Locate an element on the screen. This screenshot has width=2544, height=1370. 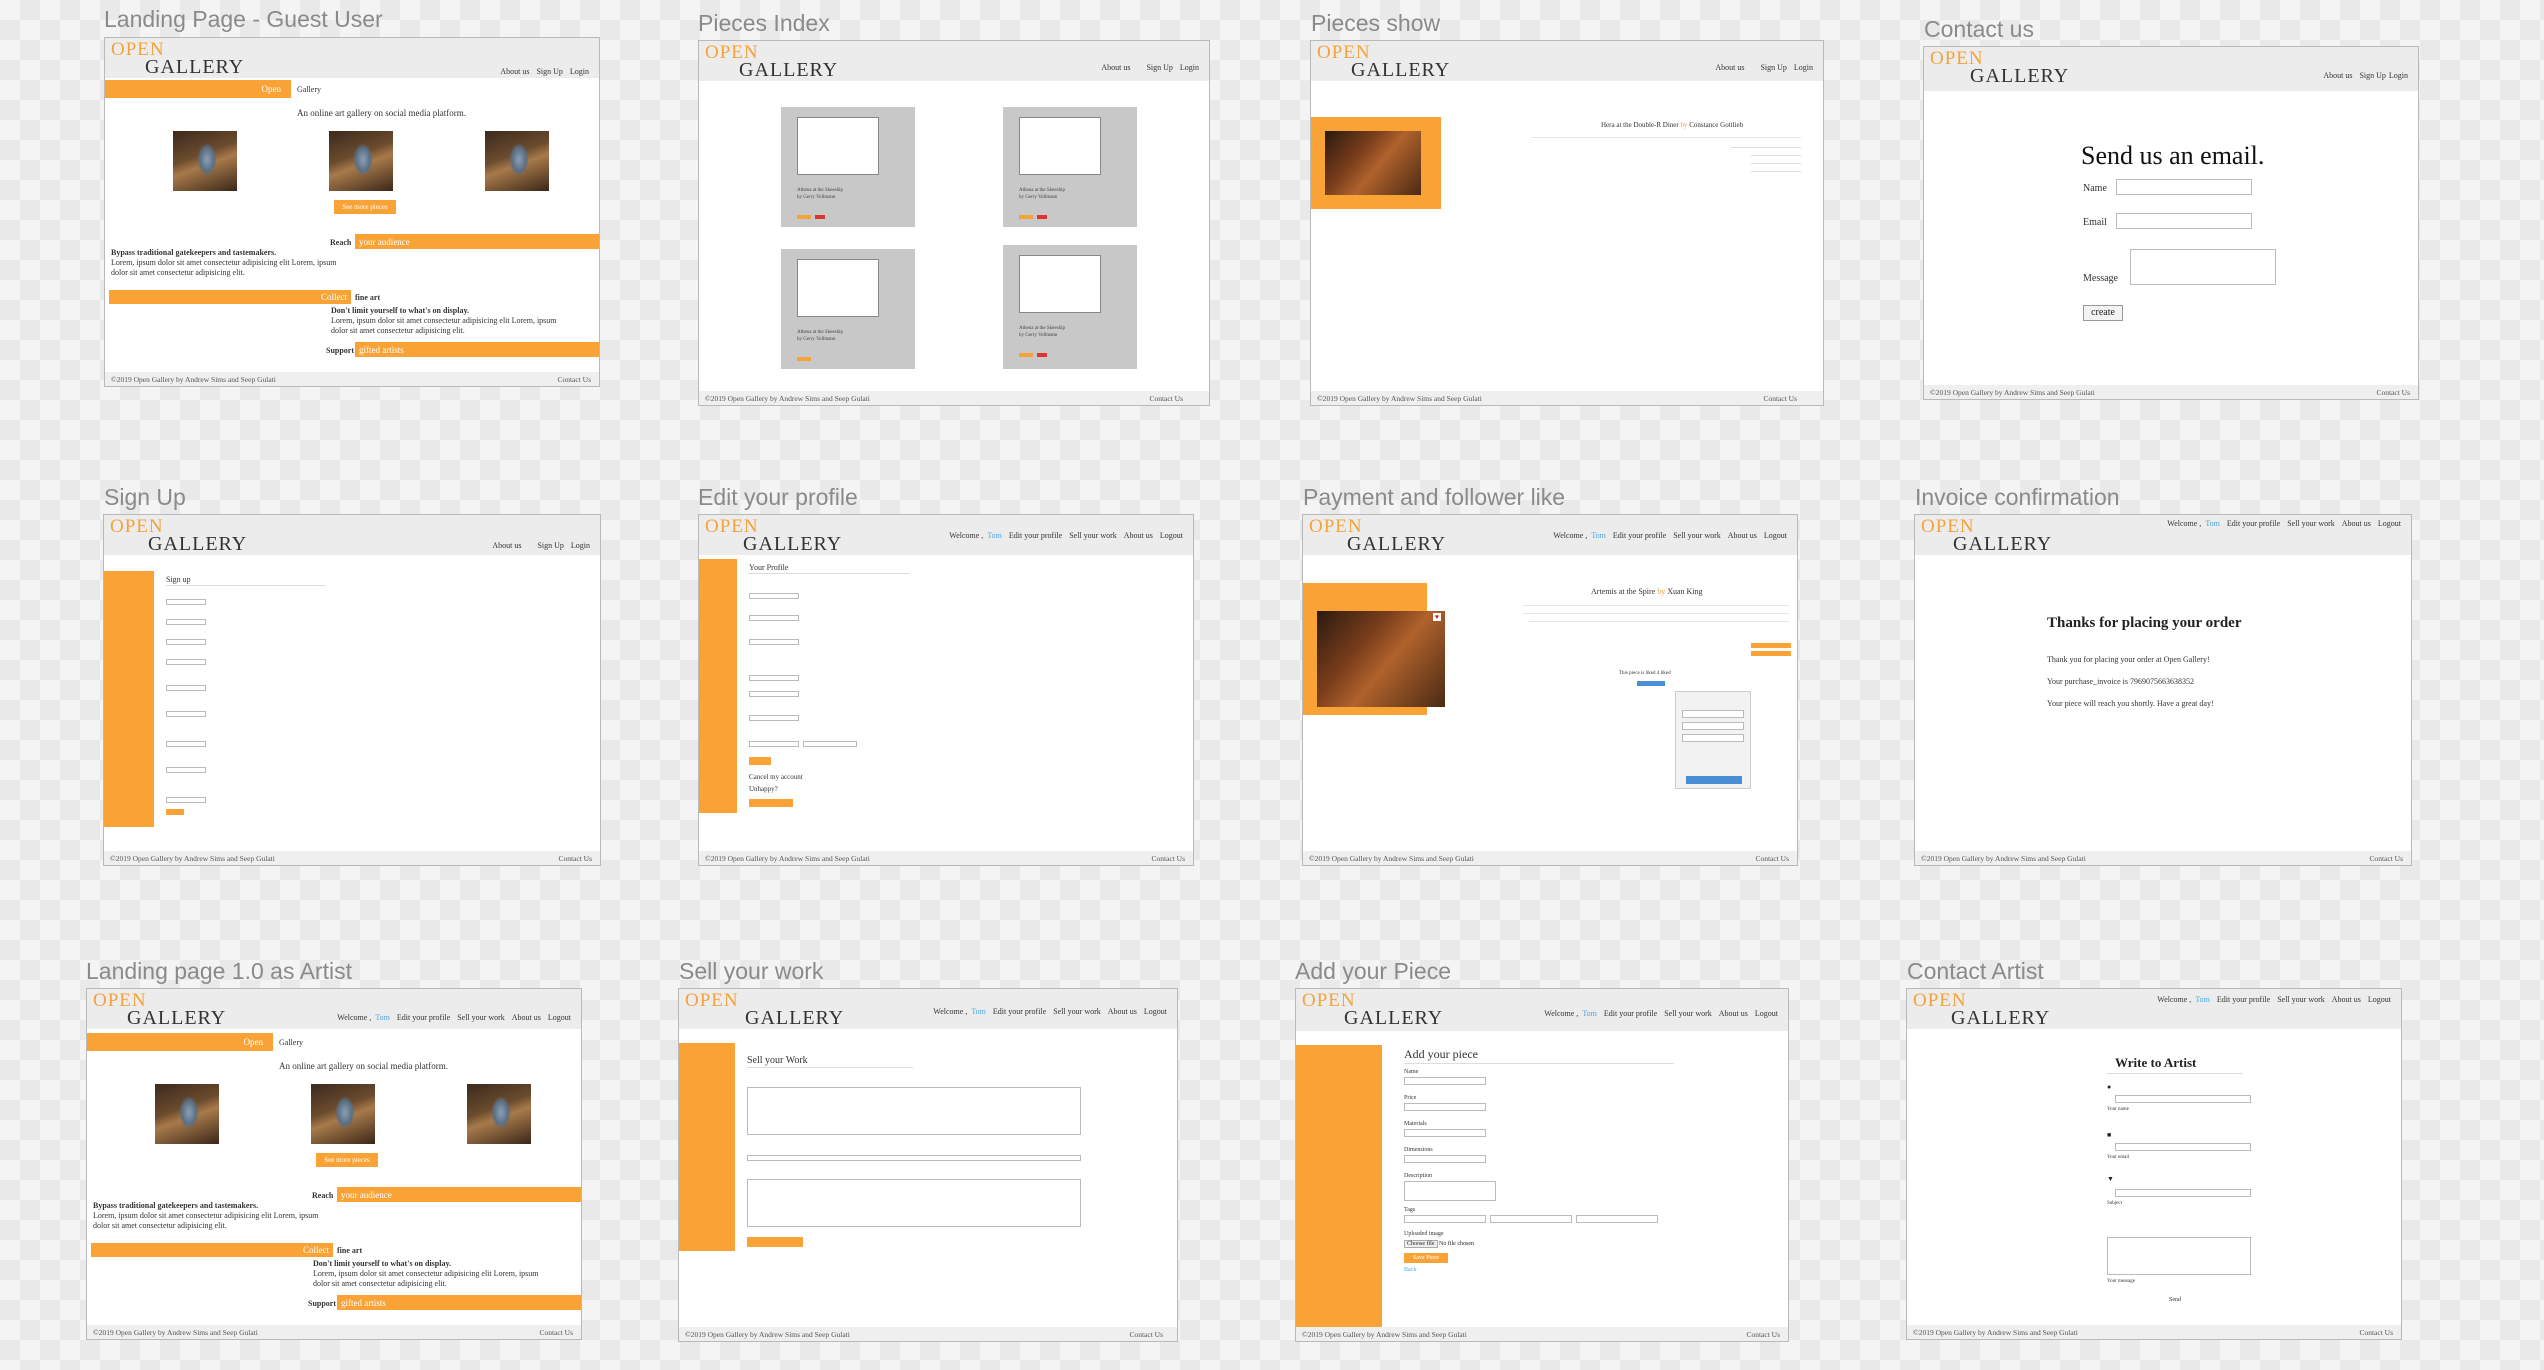
card-number-field is located at coordinates (1713, 726).